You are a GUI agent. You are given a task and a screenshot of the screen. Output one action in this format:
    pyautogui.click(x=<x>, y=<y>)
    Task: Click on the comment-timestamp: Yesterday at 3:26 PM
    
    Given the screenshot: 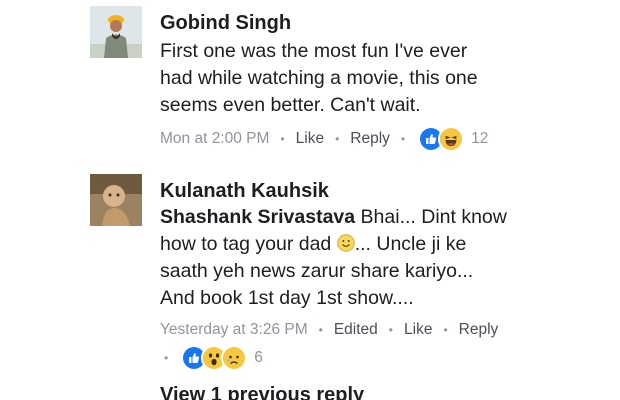 What is the action you would take?
    pyautogui.click(x=234, y=330)
    